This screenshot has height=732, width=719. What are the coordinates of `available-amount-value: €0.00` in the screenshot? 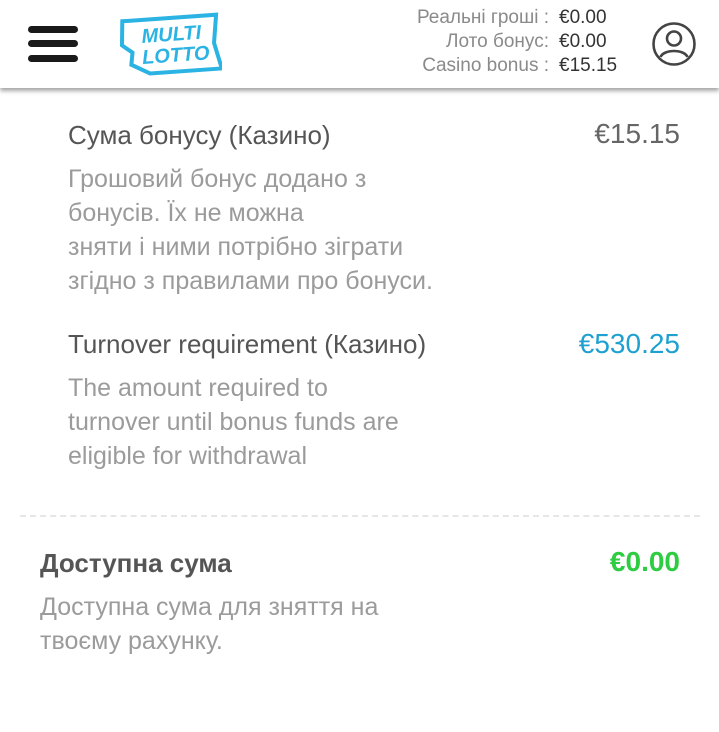 It's located at (644, 561).